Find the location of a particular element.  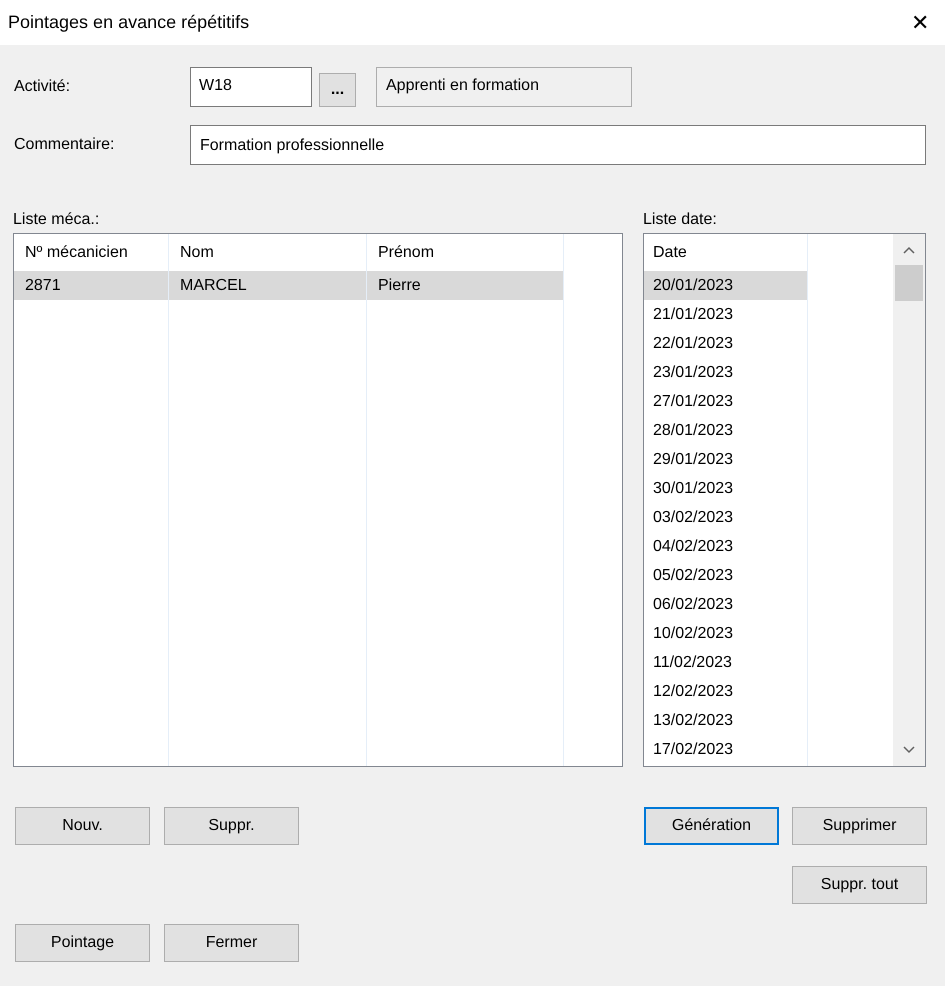

date-item: 29/01/2023 is located at coordinates (725, 459).